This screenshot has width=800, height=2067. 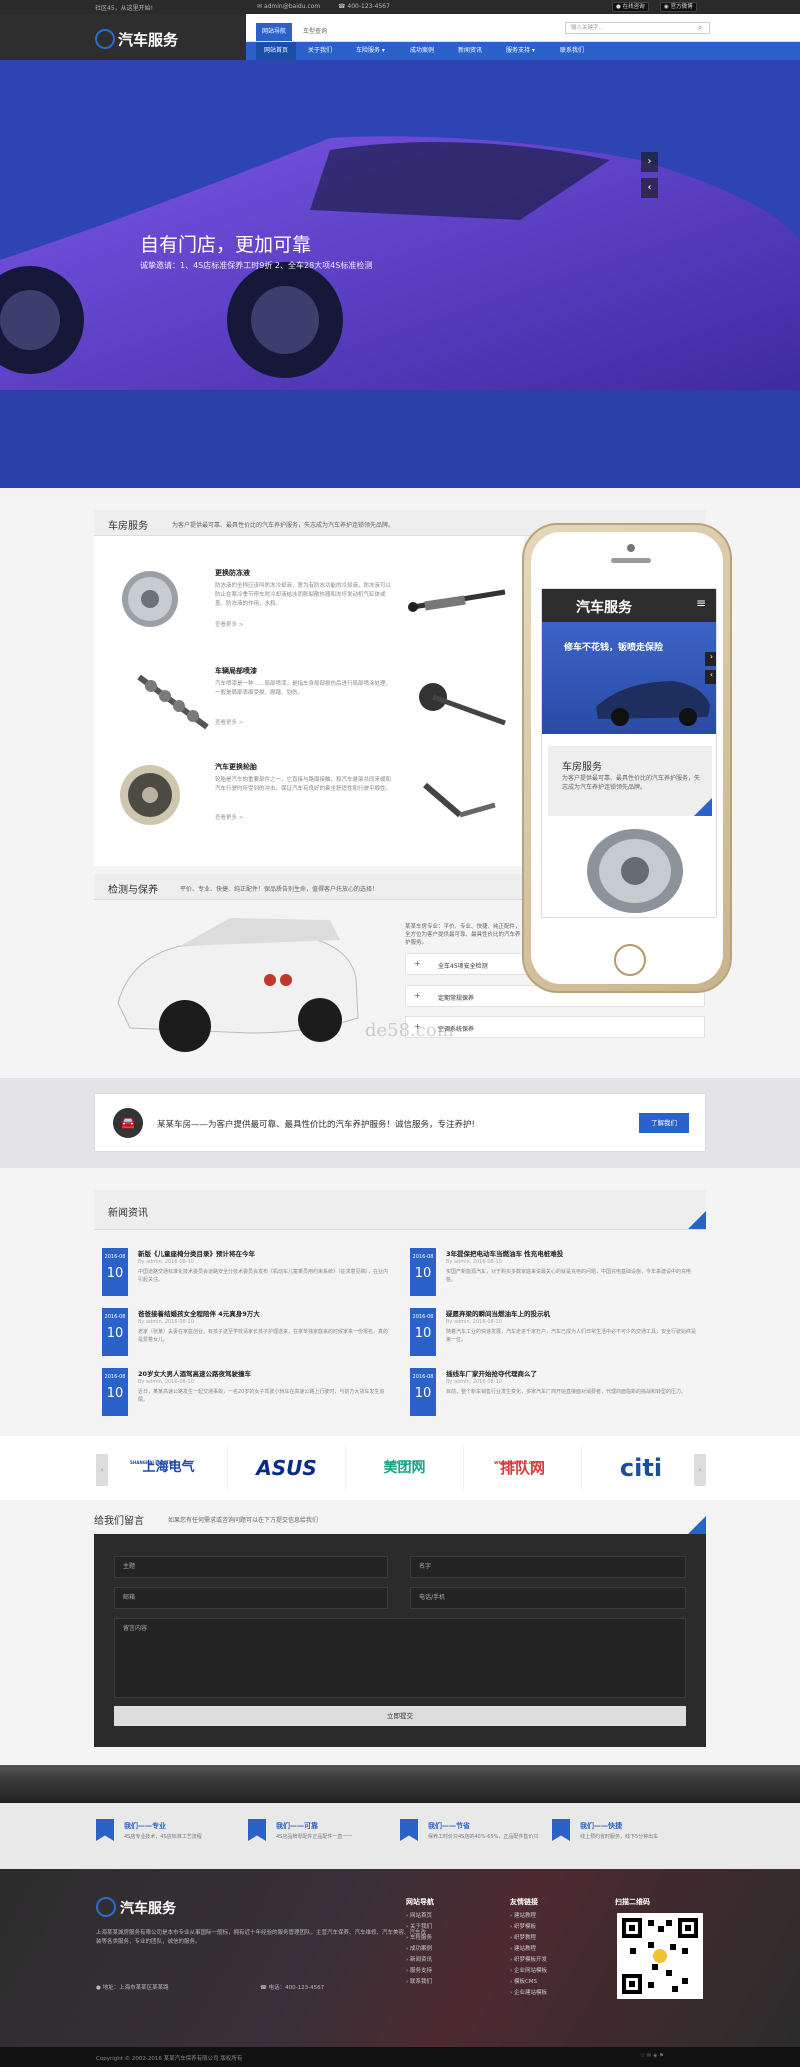 I want to click on footer-link: › 企业网站模板, so click(x=555, y=1971).